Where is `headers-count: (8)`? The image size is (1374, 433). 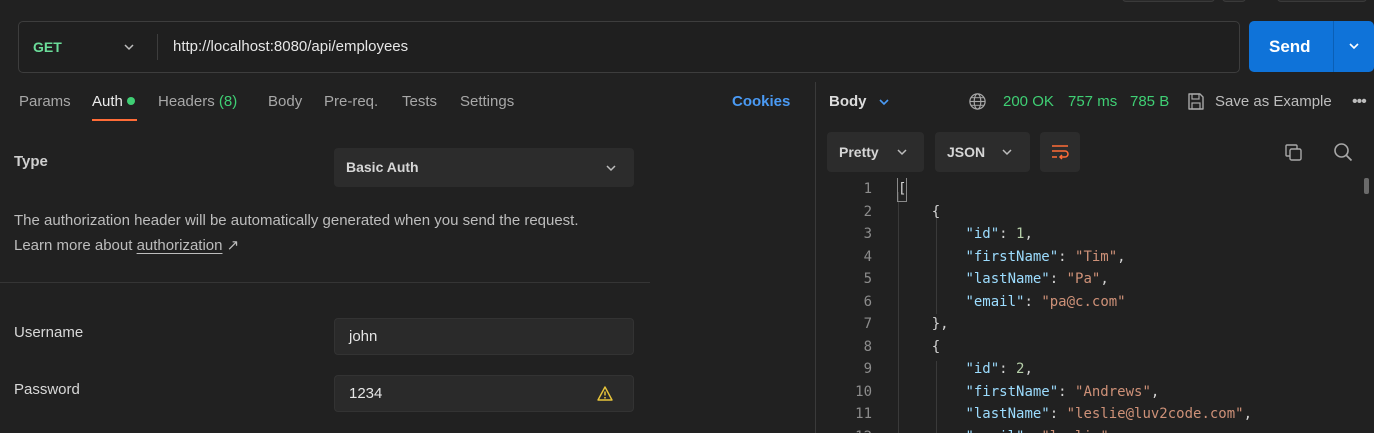
headers-count: (8) is located at coordinates (228, 101).